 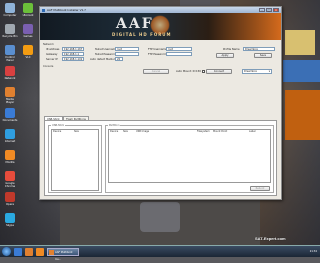 I want to click on window-title: AAF Multiboot Installer V1.7, so click(x=66, y=10).